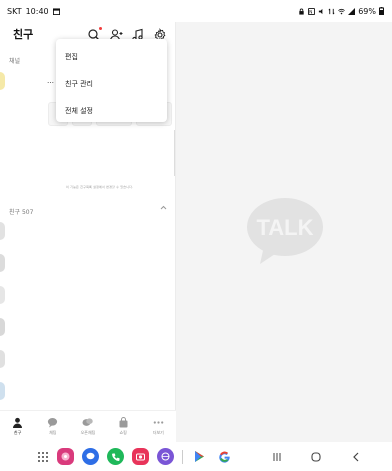 The height and width of the screenshot is (471, 392). What do you see at coordinates (158, 426) in the screenshot?
I see `tab-more: 더보기` at bounding box center [158, 426].